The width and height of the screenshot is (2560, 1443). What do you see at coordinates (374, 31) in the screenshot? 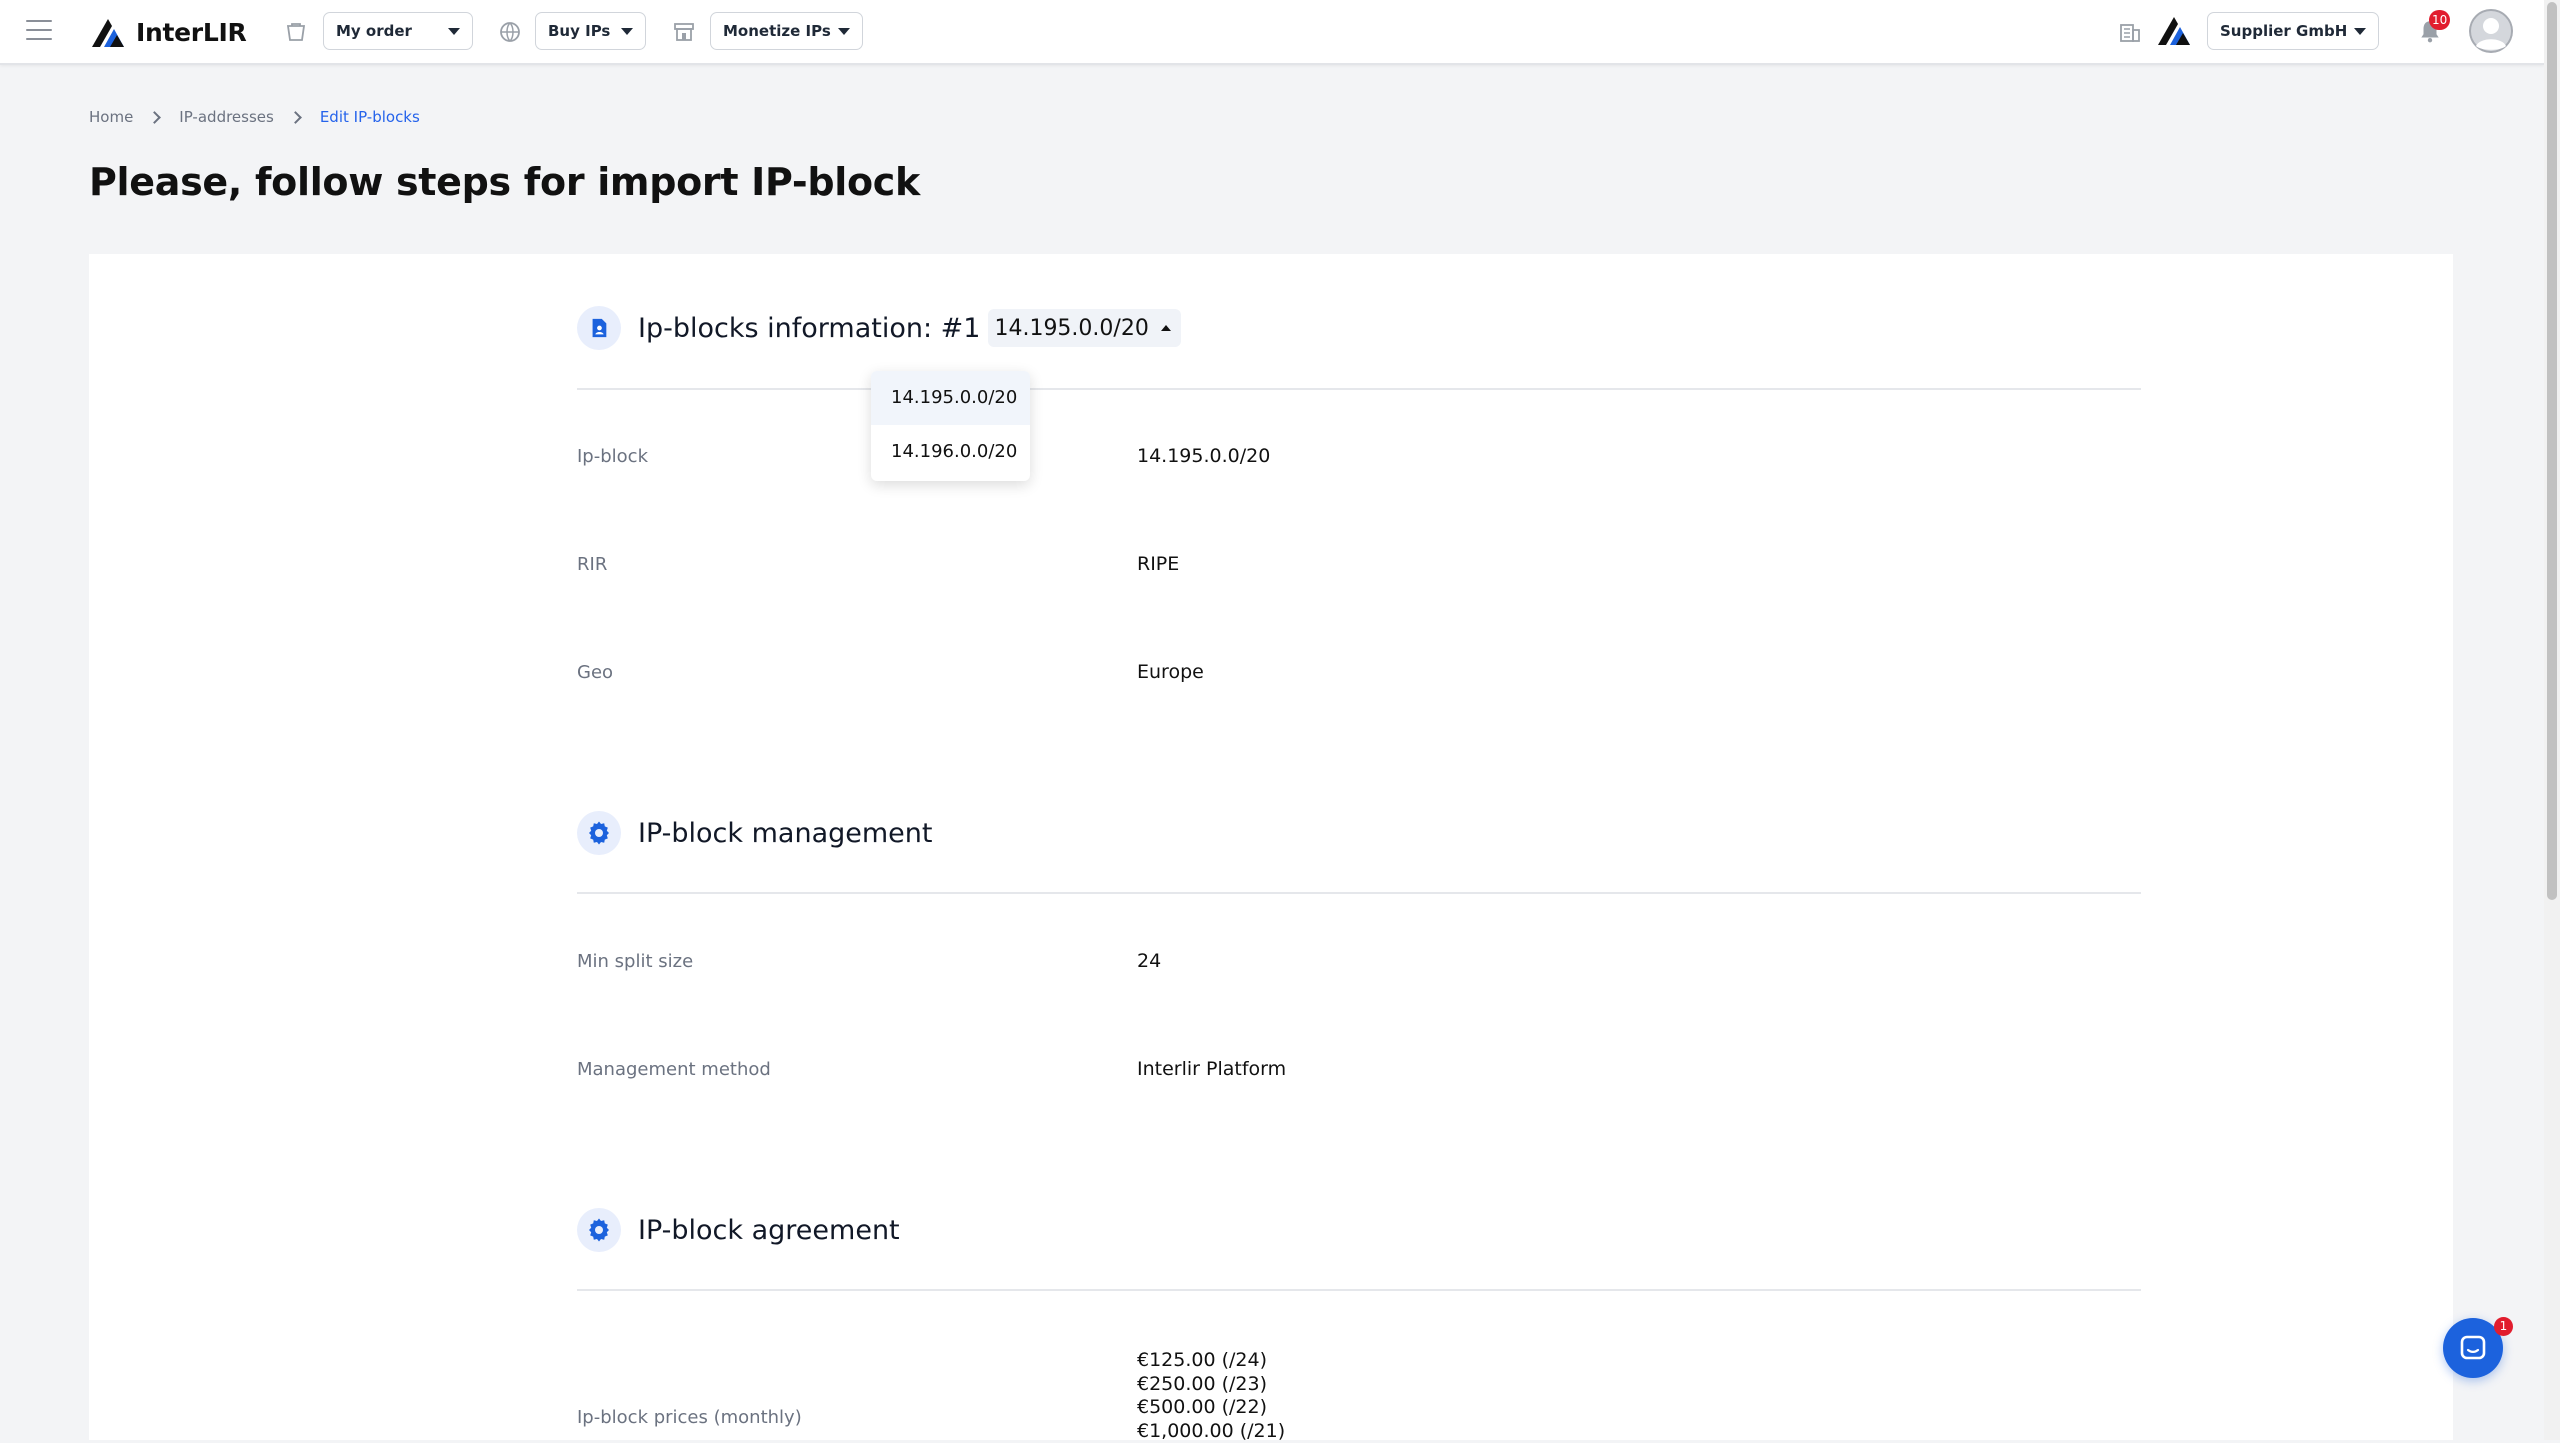
I see `my-order-label: My order` at bounding box center [374, 31].